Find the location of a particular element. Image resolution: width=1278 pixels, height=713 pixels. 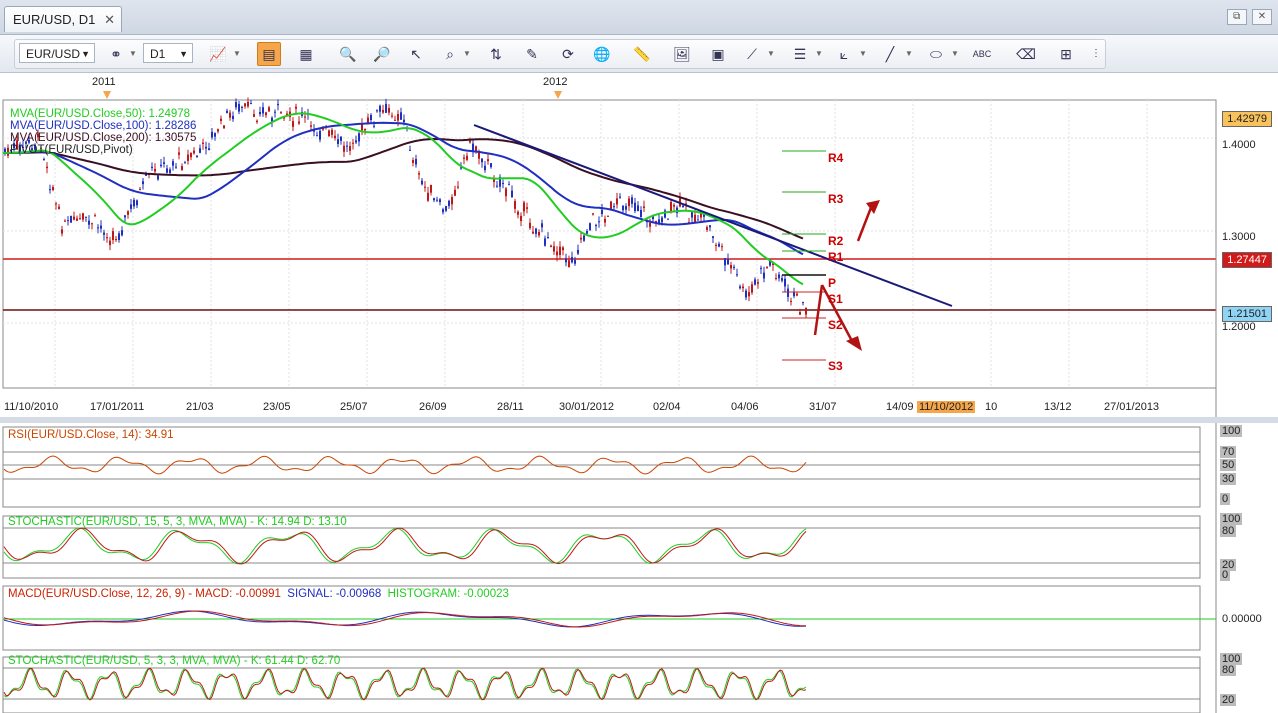

stoch1-level: 100 is located at coordinates (1231, 519).